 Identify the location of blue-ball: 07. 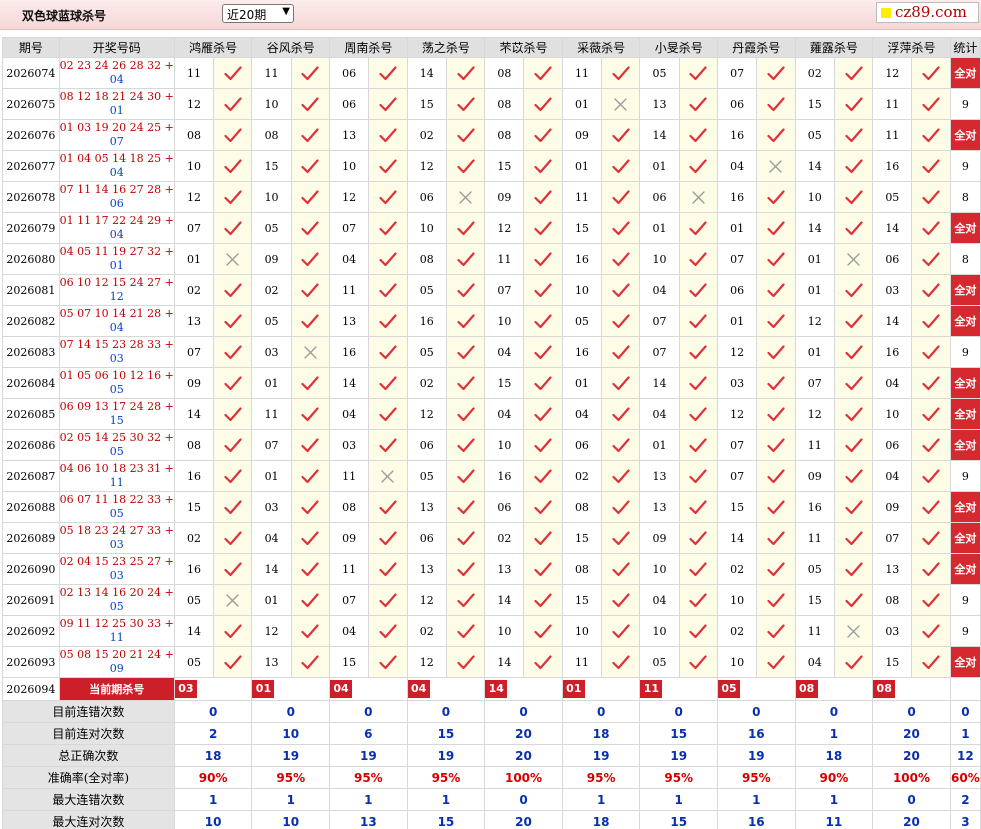
(116, 141).